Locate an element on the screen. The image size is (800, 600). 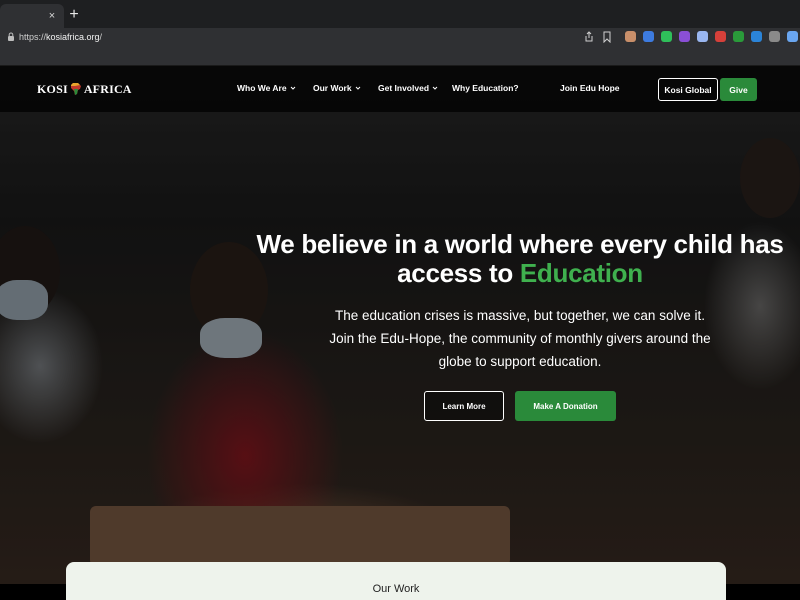
nav-join-edu-hope: Join Edu Hope is located at coordinates (590, 88).